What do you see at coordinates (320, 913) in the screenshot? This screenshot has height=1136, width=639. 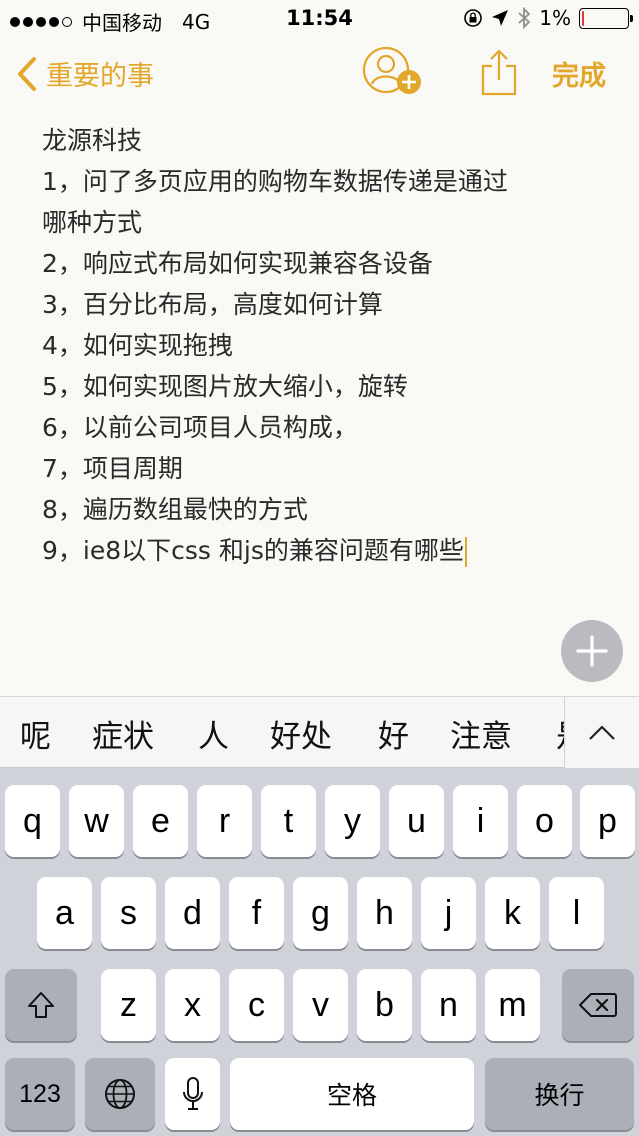 I see `key-g: g` at bounding box center [320, 913].